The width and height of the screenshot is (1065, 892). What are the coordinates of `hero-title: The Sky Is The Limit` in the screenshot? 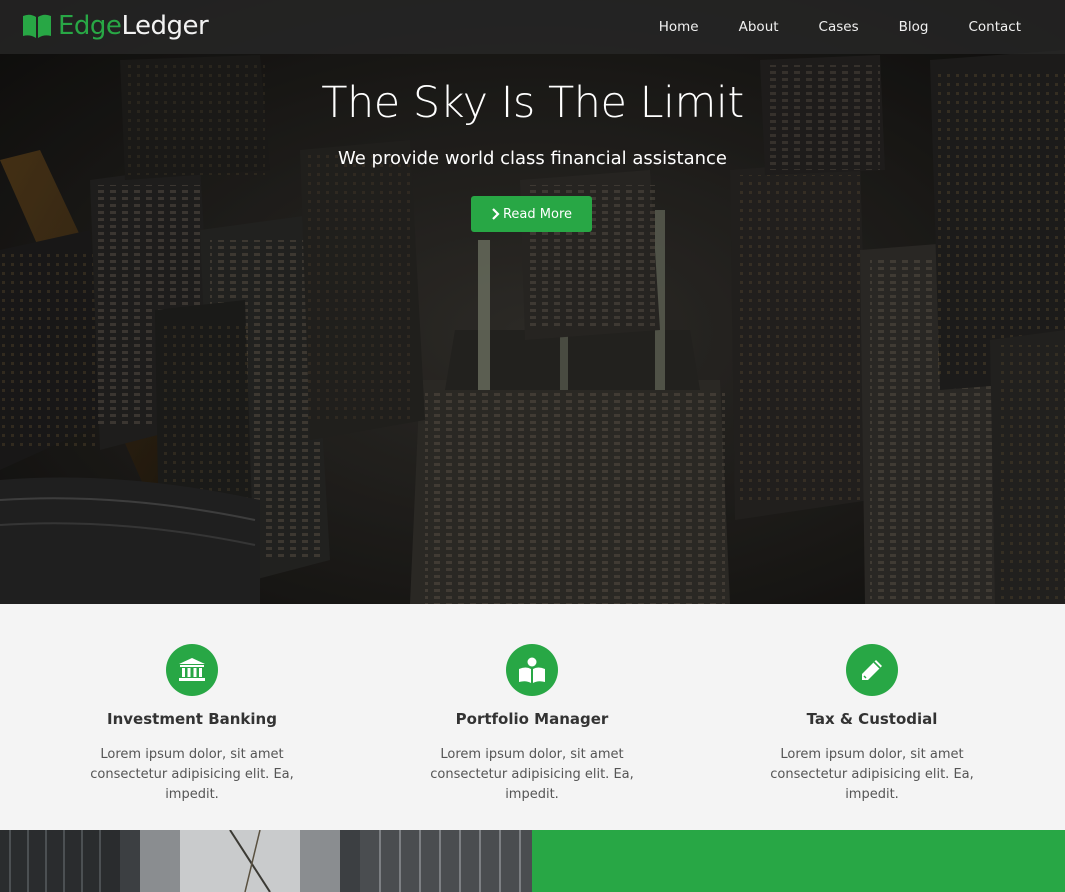 It's located at (532, 103).